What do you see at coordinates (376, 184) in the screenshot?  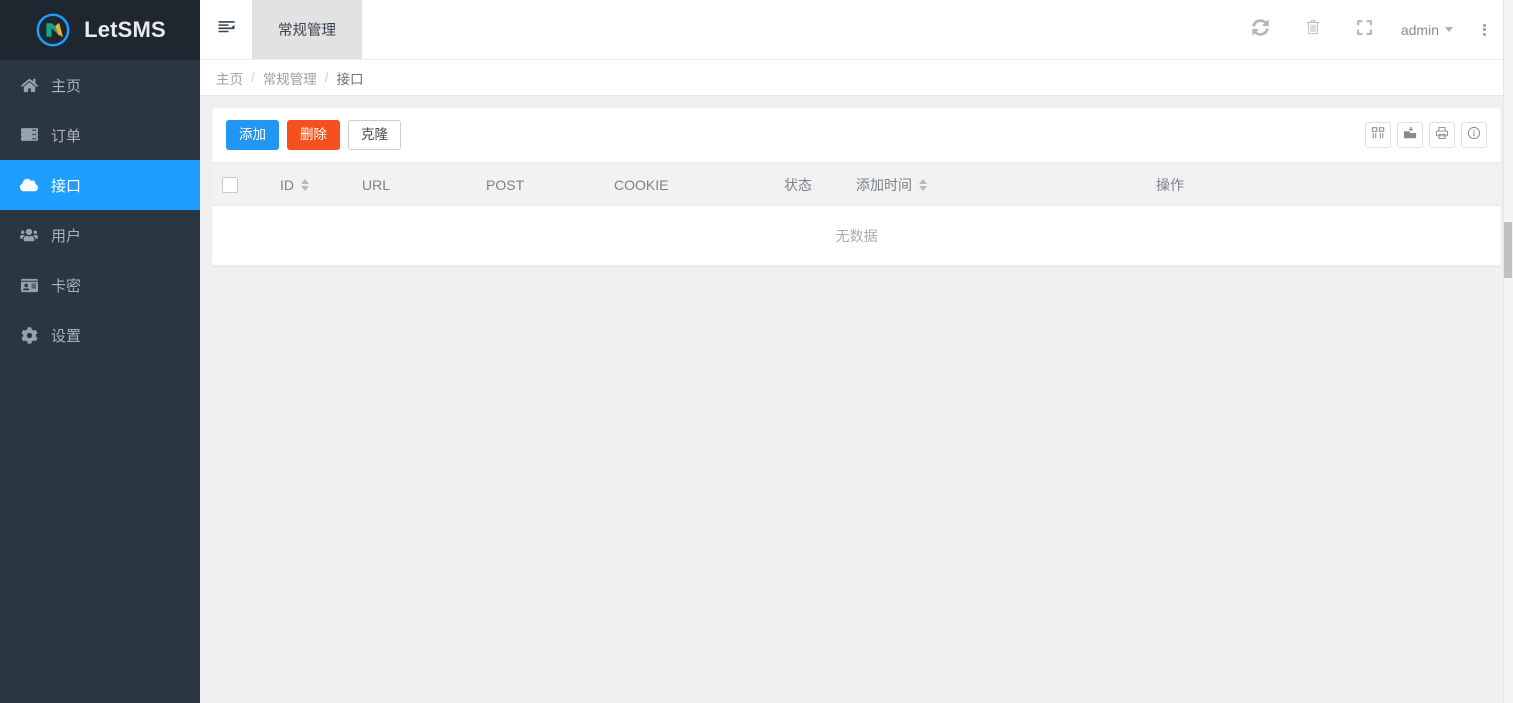 I see `column-label: URL` at bounding box center [376, 184].